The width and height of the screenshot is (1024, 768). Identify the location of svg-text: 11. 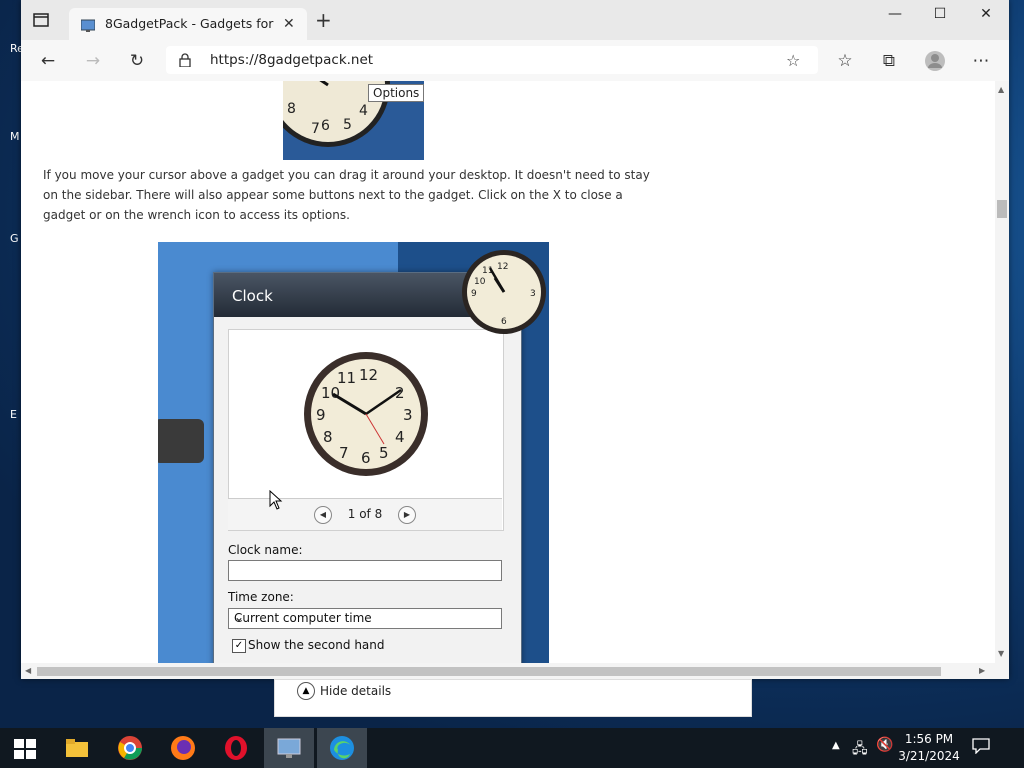
(346, 378).